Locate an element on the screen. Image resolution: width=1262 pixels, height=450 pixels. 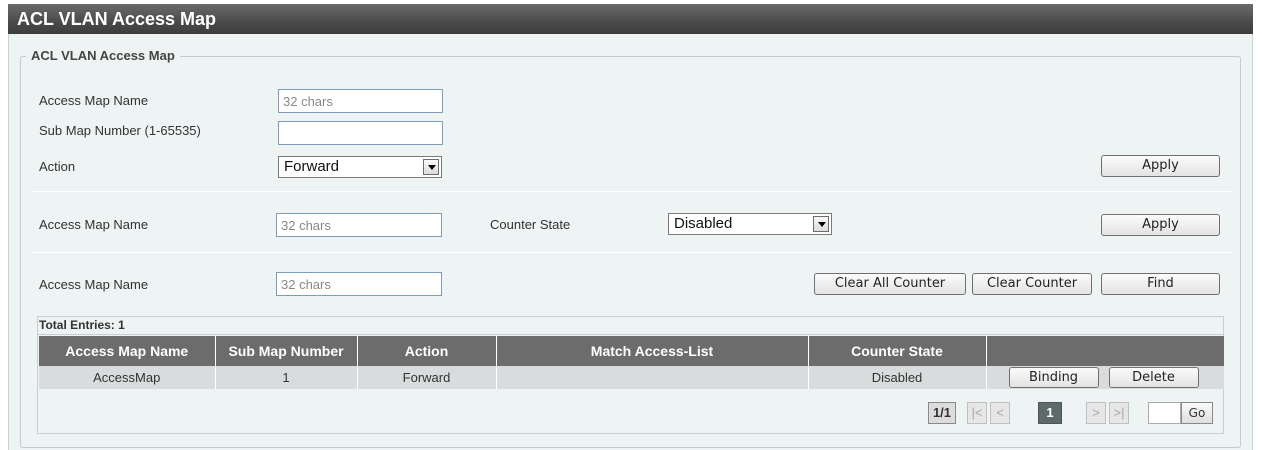
counter-state-select-value: Disabled is located at coordinates (703, 223).